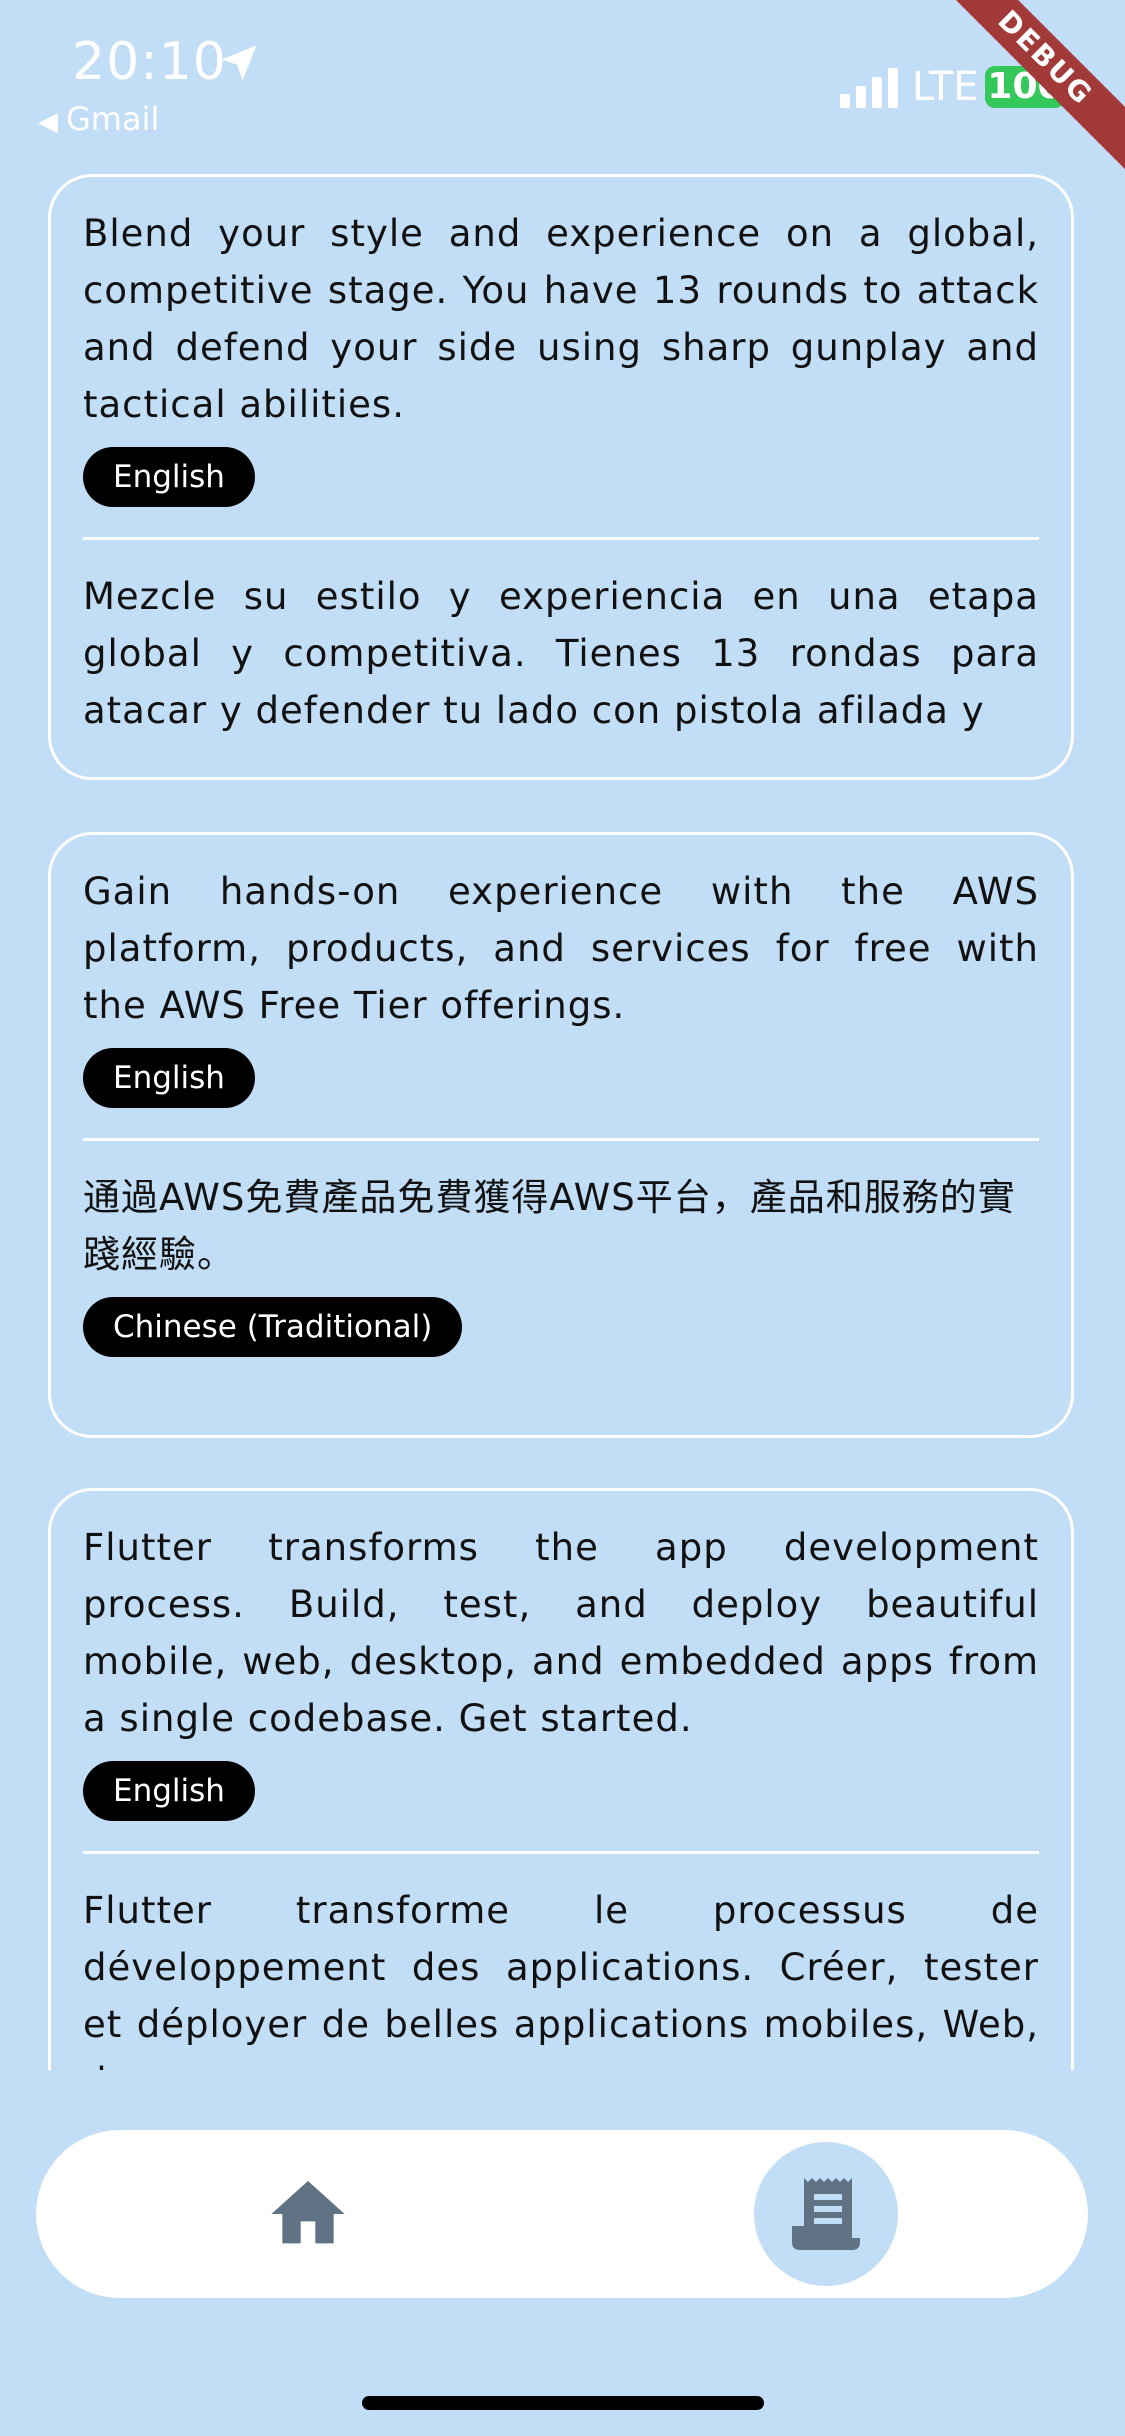 The width and height of the screenshot is (1125, 2436). What do you see at coordinates (273, 1327) in the screenshot?
I see `language-tag: Chinese (Traditional)` at bounding box center [273, 1327].